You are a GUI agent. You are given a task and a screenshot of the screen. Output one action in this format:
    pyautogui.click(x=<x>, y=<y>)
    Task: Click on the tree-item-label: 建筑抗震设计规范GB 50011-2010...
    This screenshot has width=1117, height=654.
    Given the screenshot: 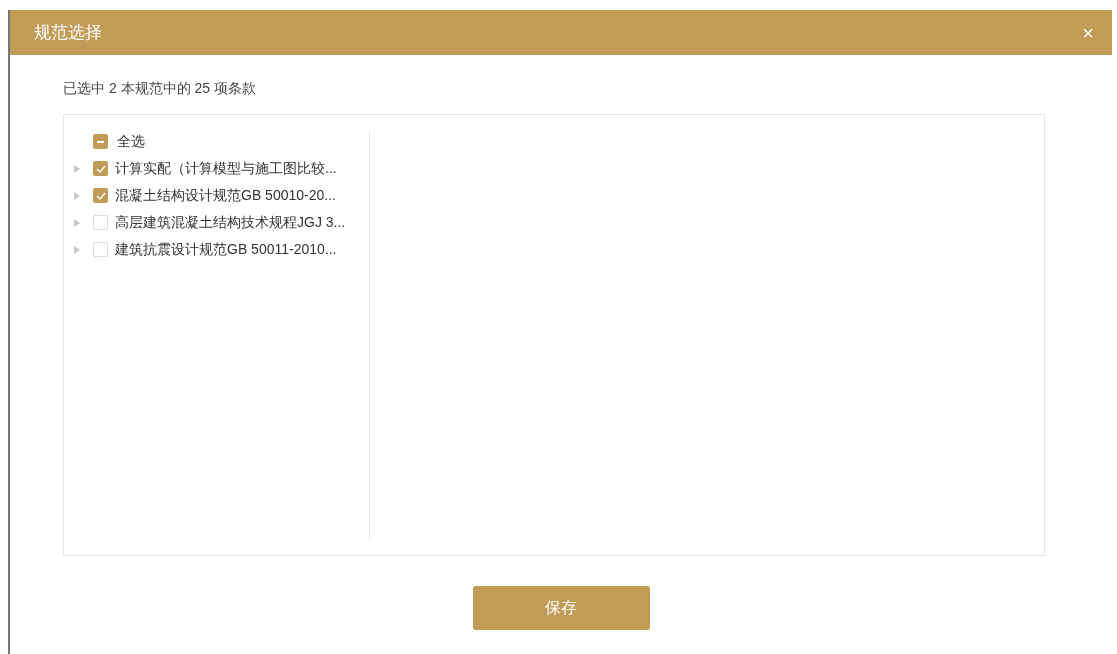 What is the action you would take?
    pyautogui.click(x=226, y=249)
    